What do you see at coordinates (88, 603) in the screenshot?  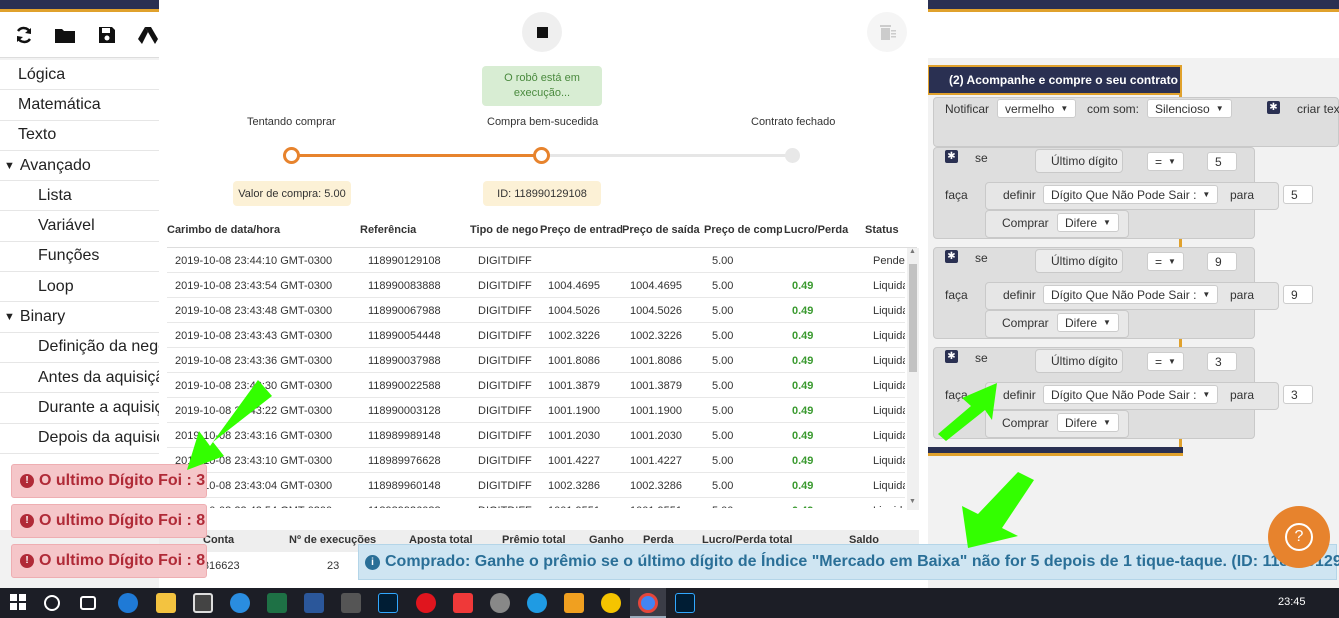 I see `task-view-icon` at bounding box center [88, 603].